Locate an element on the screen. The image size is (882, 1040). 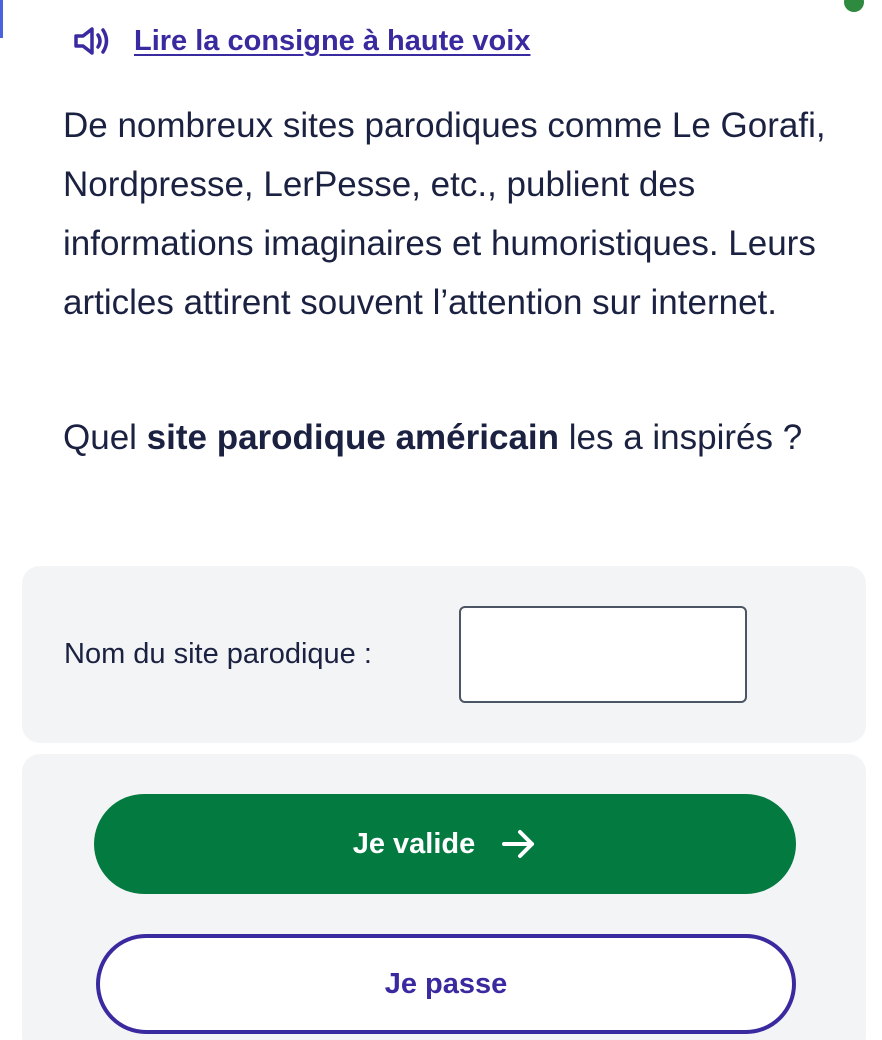
speaker-icon is located at coordinates (91, 41).